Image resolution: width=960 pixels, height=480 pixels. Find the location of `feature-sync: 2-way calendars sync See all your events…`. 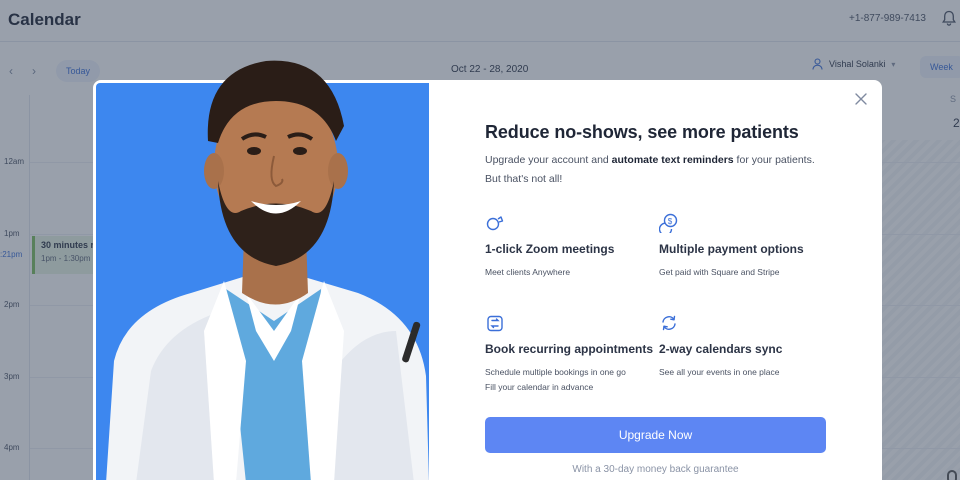

feature-sync: 2-way calendars sync See all your events… is located at coordinates (744, 346).